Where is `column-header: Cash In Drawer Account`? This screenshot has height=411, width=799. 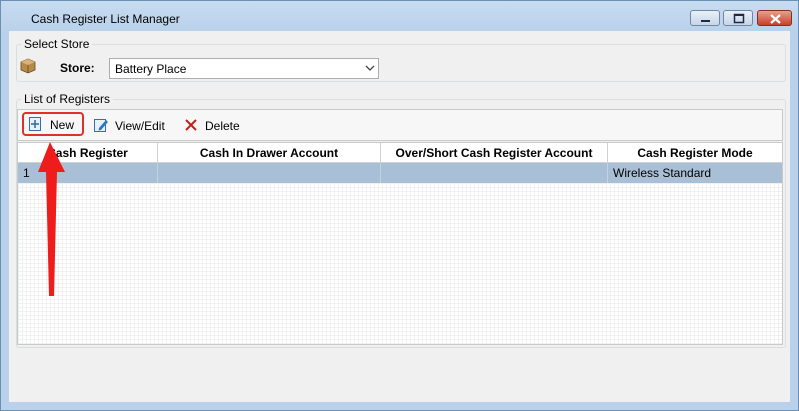 column-header: Cash In Drawer Account is located at coordinates (269, 153).